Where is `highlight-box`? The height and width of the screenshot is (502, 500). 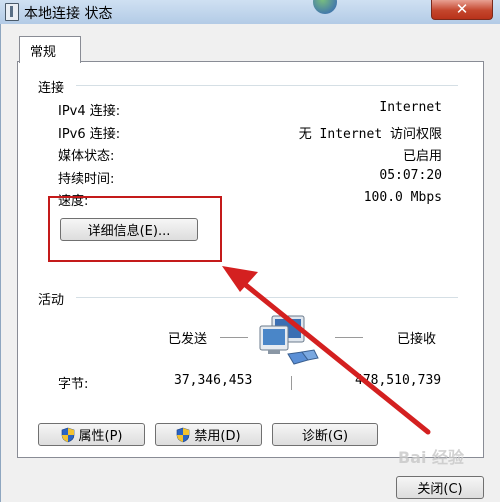
highlight-box is located at coordinates (135, 229).